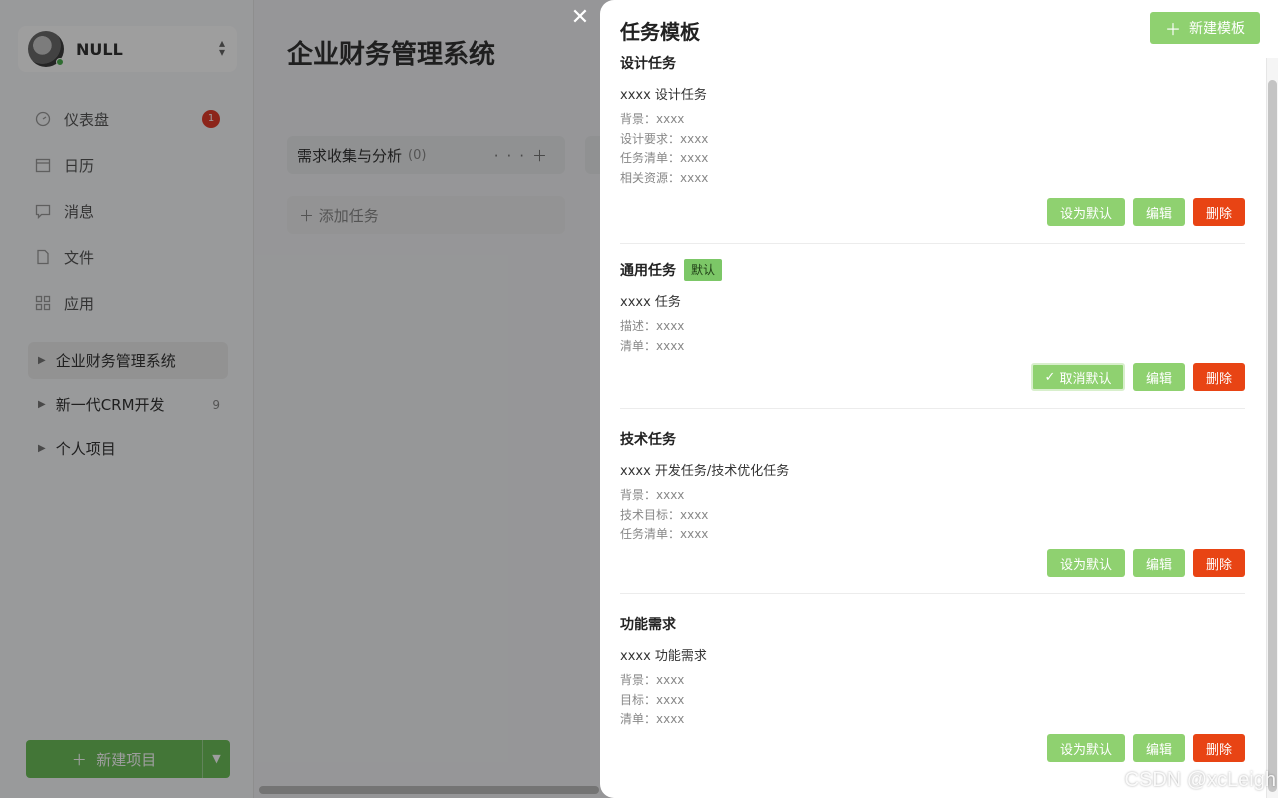 The width and height of the screenshot is (1280, 798). I want to click on template-actions: ✓ 取消默认 编辑 删除, so click(1138, 377).